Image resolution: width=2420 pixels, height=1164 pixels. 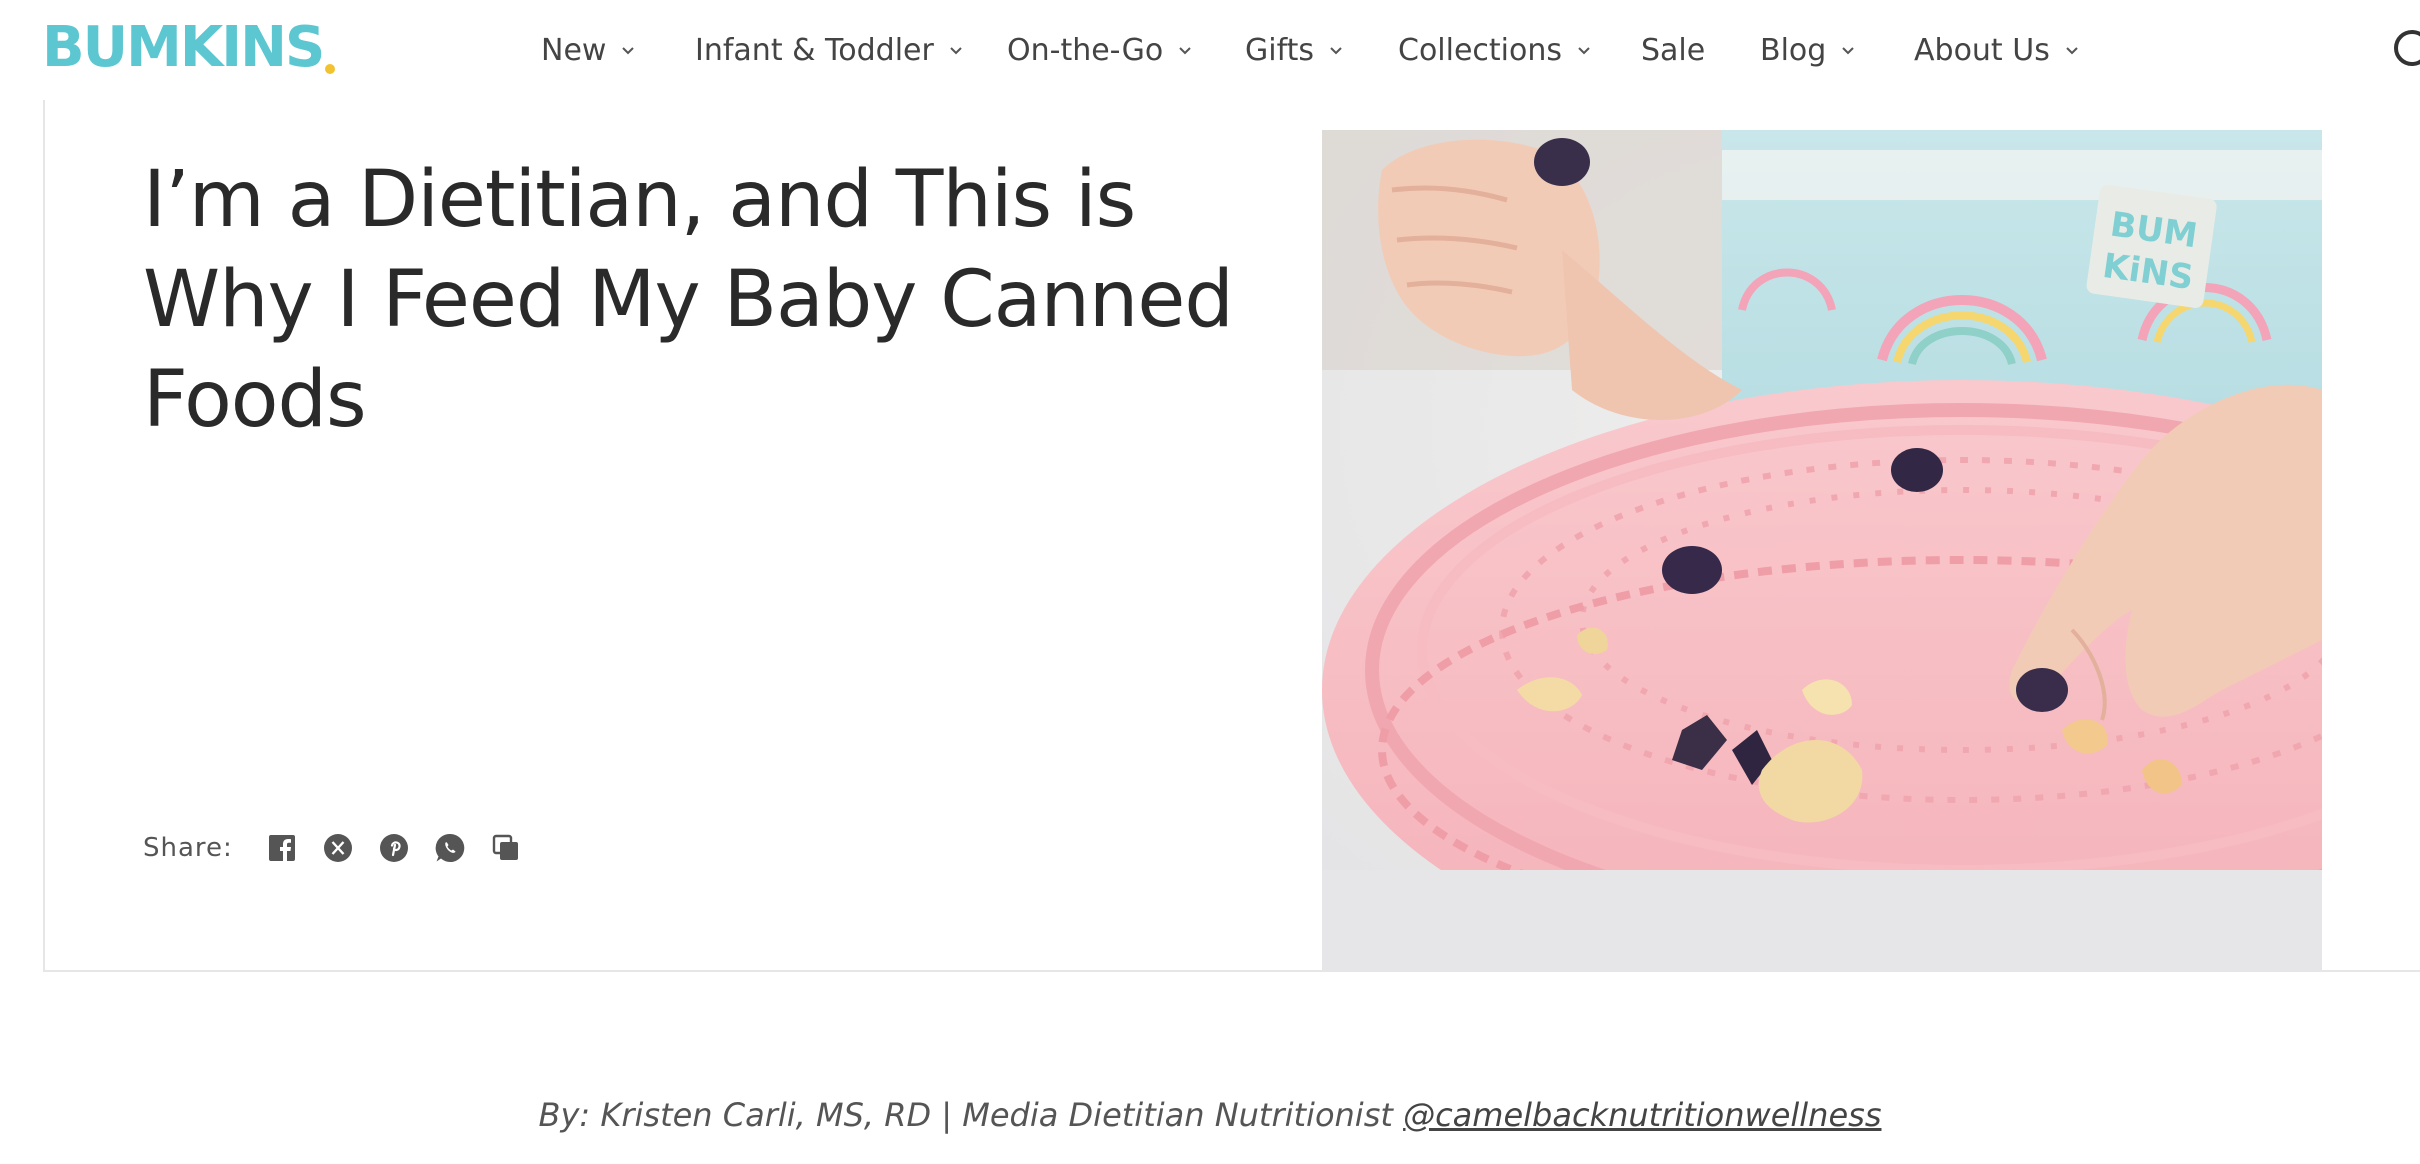 What do you see at coordinates (188, 848) in the screenshot?
I see `share-label: Share:` at bounding box center [188, 848].